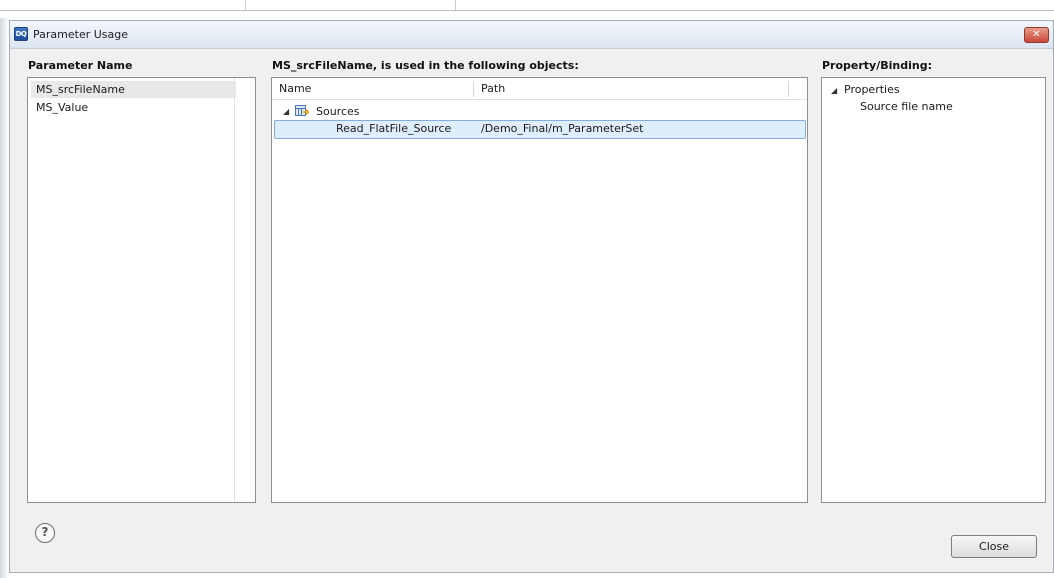  I want to click on property-item-source-file-name: Source file name, so click(906, 107).